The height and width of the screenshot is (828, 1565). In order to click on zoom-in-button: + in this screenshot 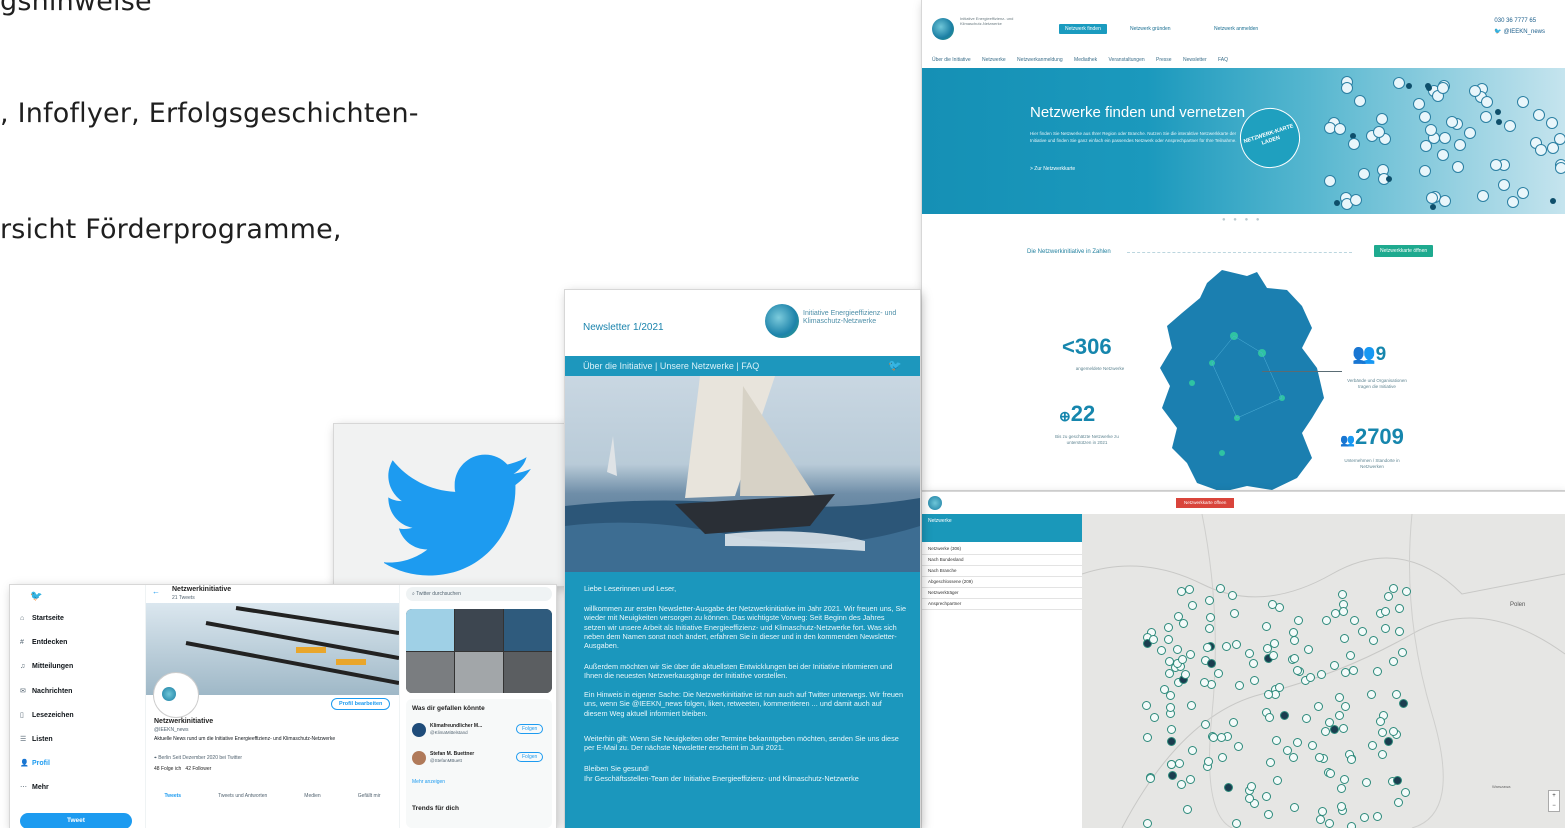, I will do `click(1554, 796)`.